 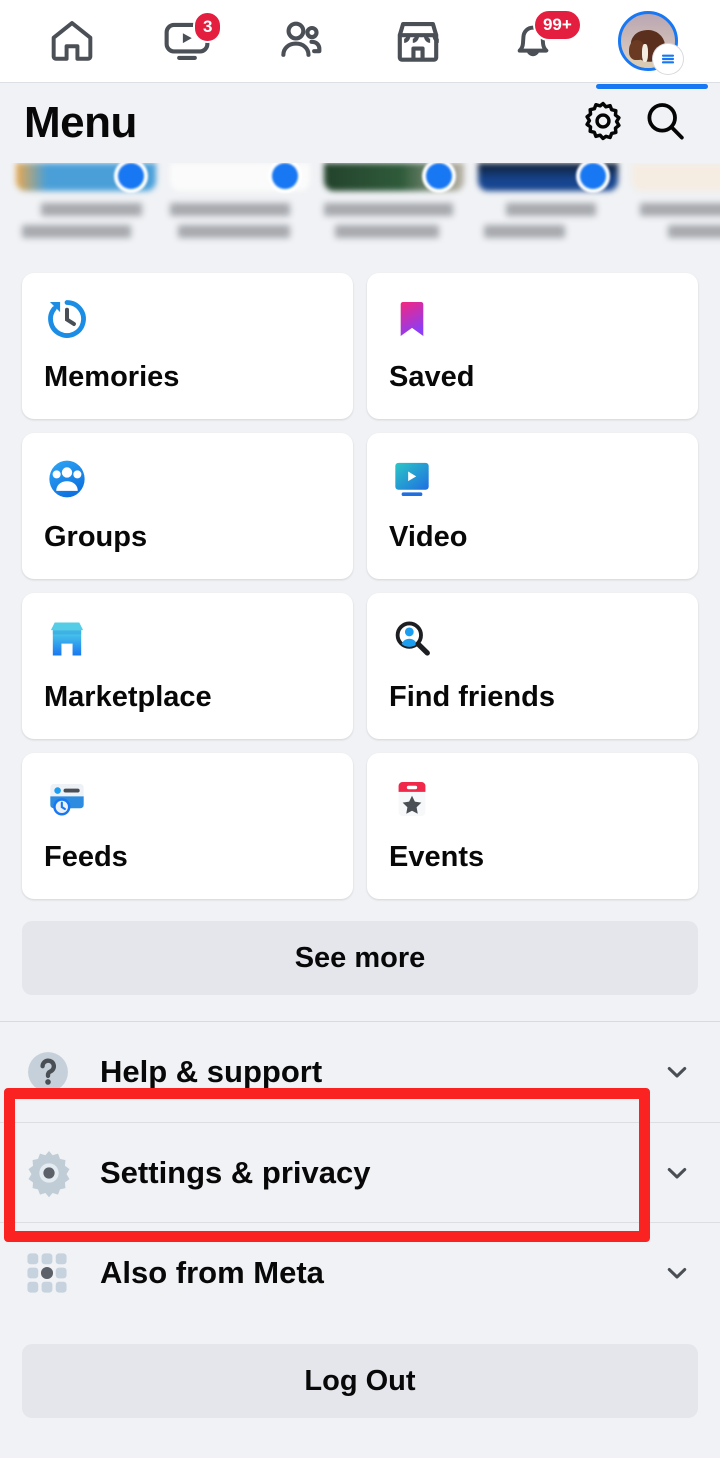 What do you see at coordinates (532, 666) in the screenshot?
I see `tile-find-friends: Find friends` at bounding box center [532, 666].